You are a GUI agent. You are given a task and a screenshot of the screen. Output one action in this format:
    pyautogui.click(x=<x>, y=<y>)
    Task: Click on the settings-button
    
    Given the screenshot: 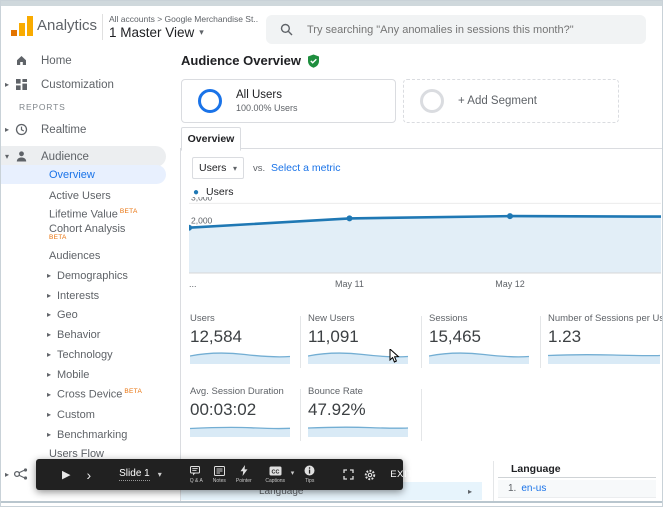 What is the action you would take?
    pyautogui.click(x=370, y=475)
    